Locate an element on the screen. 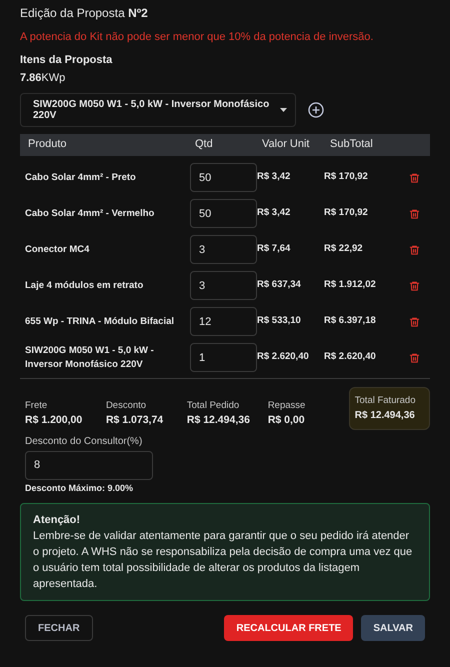 The height and width of the screenshot is (667, 450). summary-label: Total Faturado is located at coordinates (385, 401).